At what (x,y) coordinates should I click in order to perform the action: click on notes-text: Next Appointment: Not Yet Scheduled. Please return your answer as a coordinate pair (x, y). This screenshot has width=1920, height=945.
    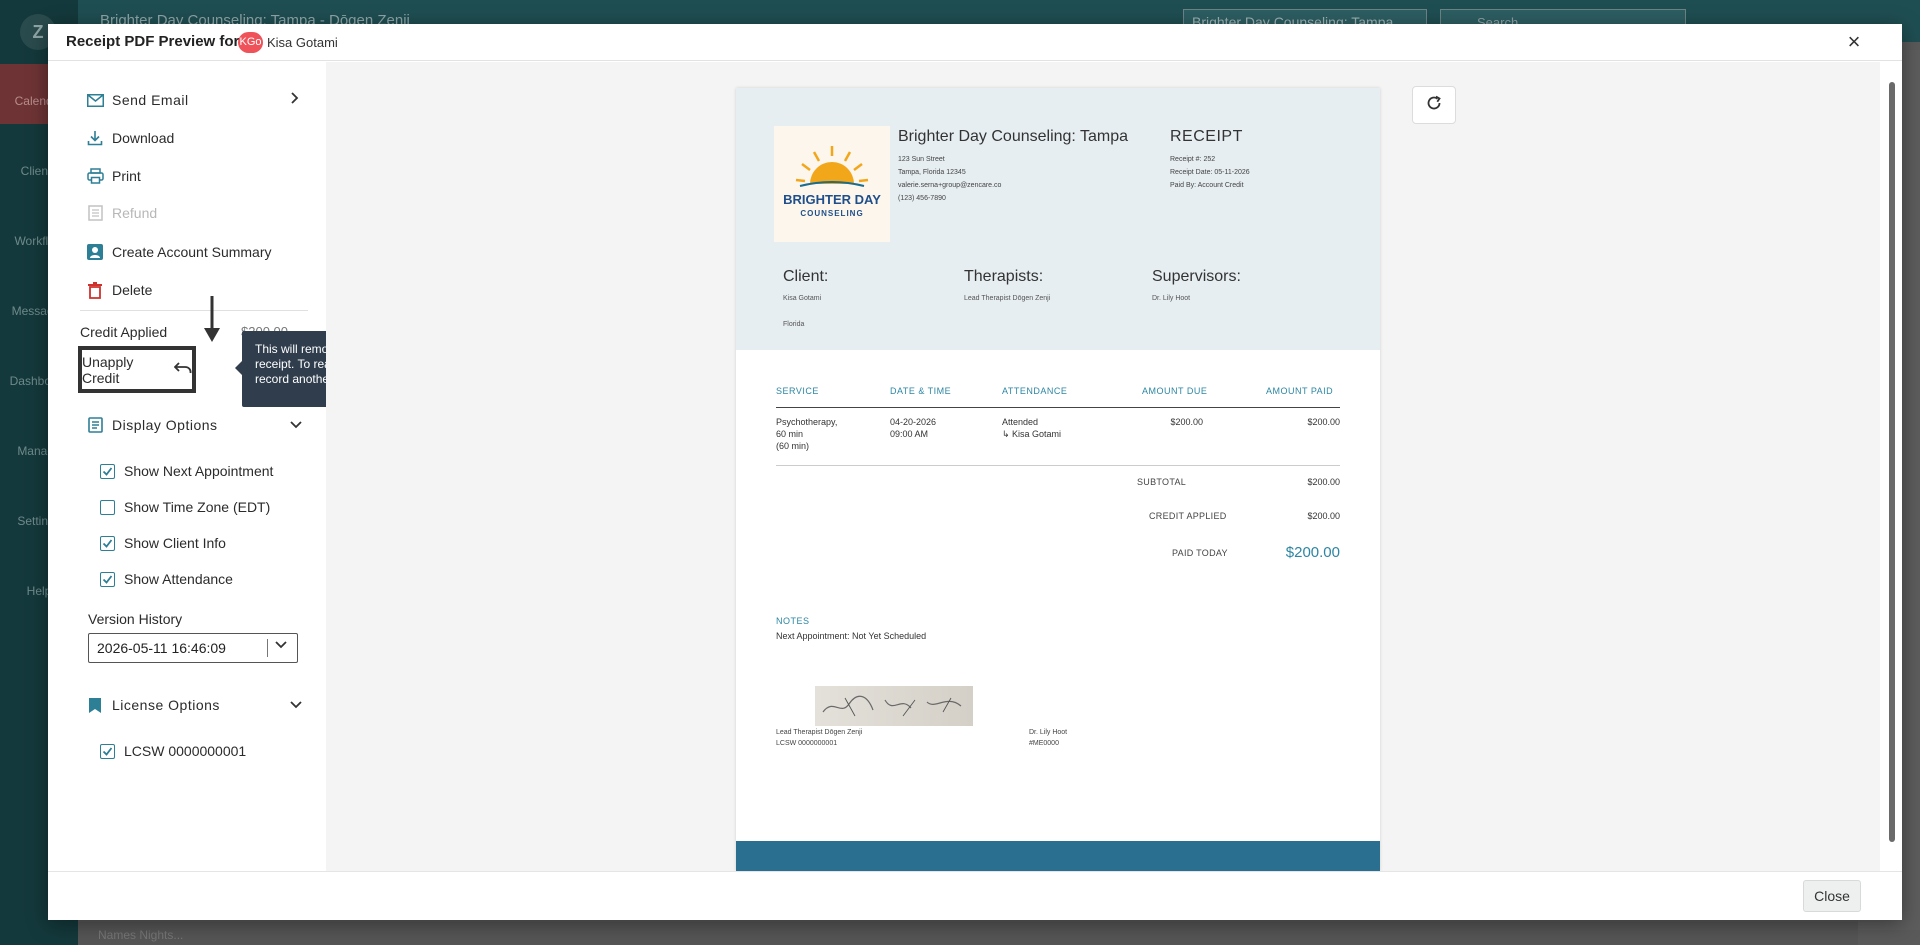
    Looking at the image, I should click on (851, 636).